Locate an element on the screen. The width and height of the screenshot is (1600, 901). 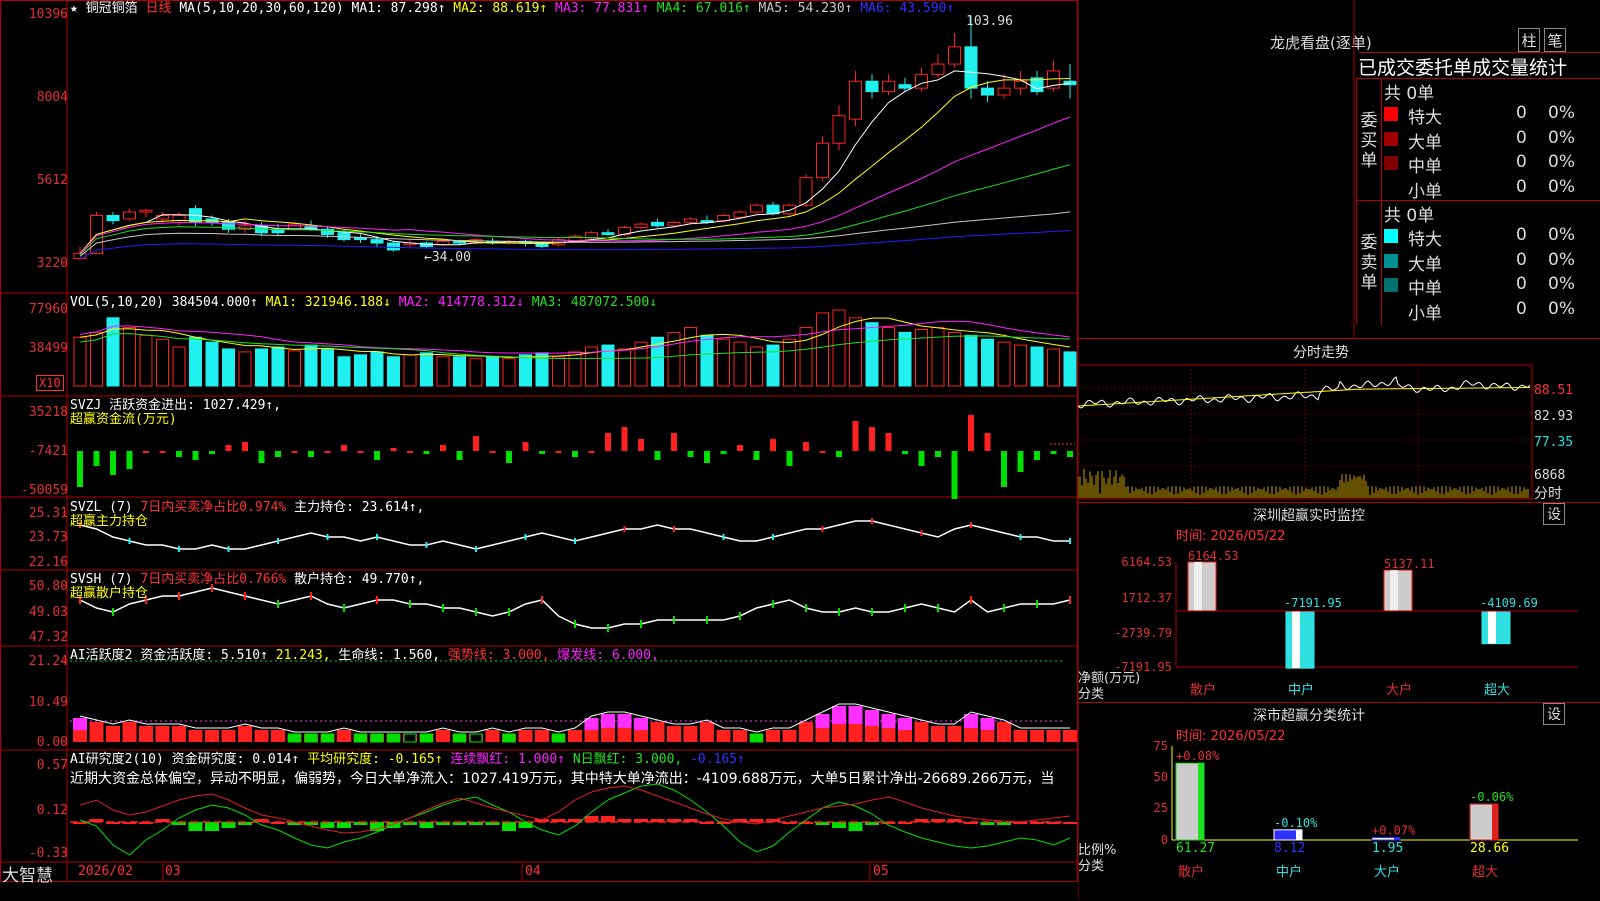
sz-class-bar-edge is located at coordinates (1201, 801).